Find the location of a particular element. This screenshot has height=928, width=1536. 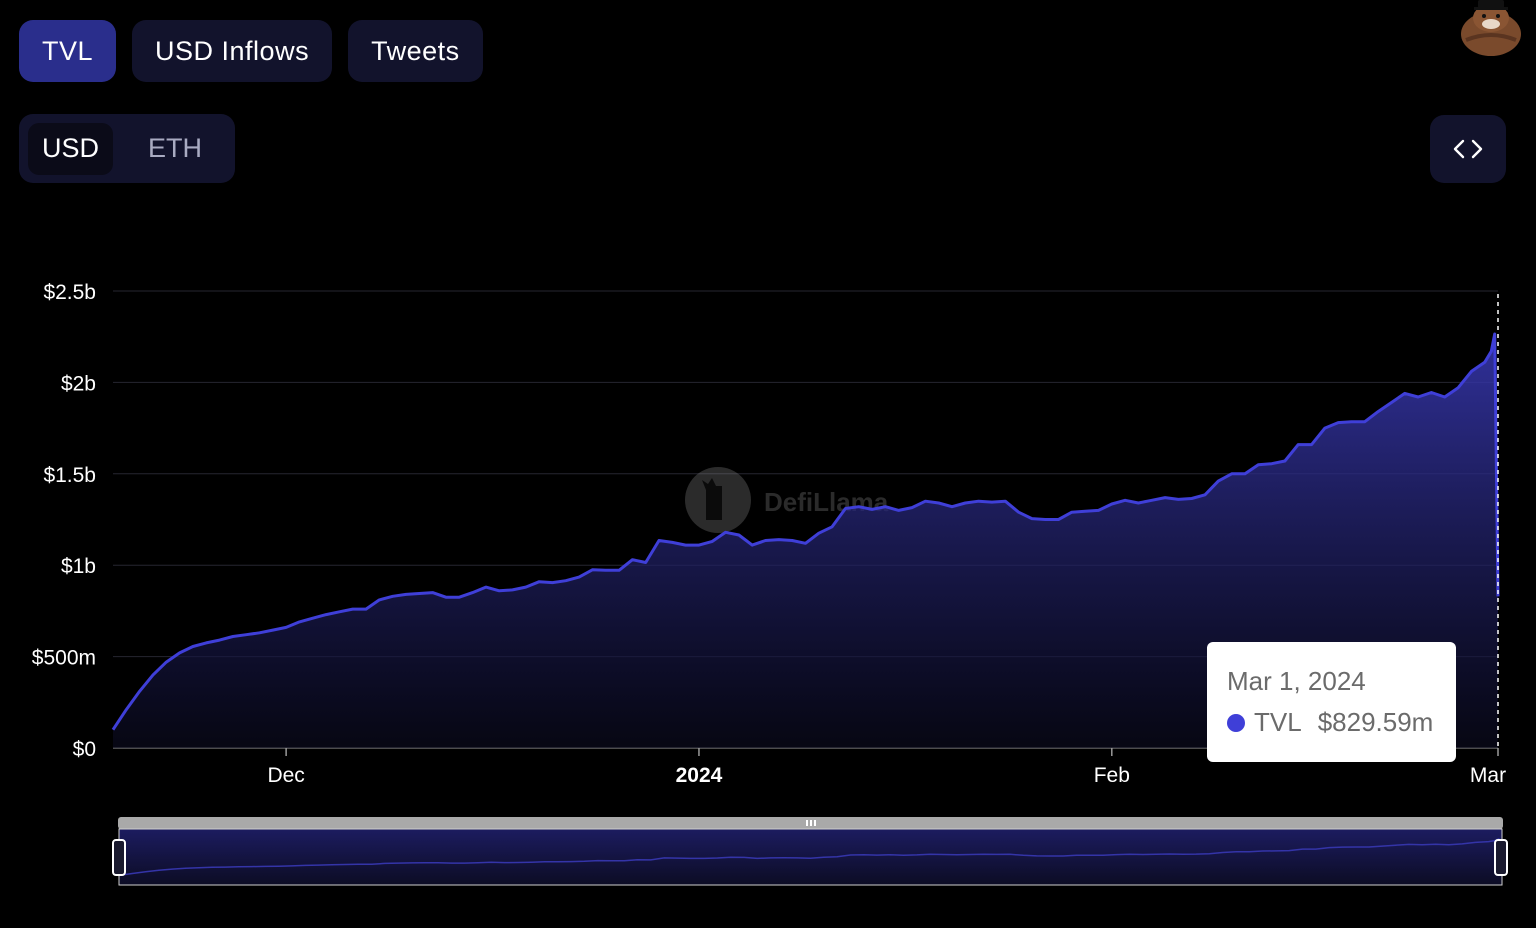

y-tick-label: $2b is located at coordinates (78, 383).